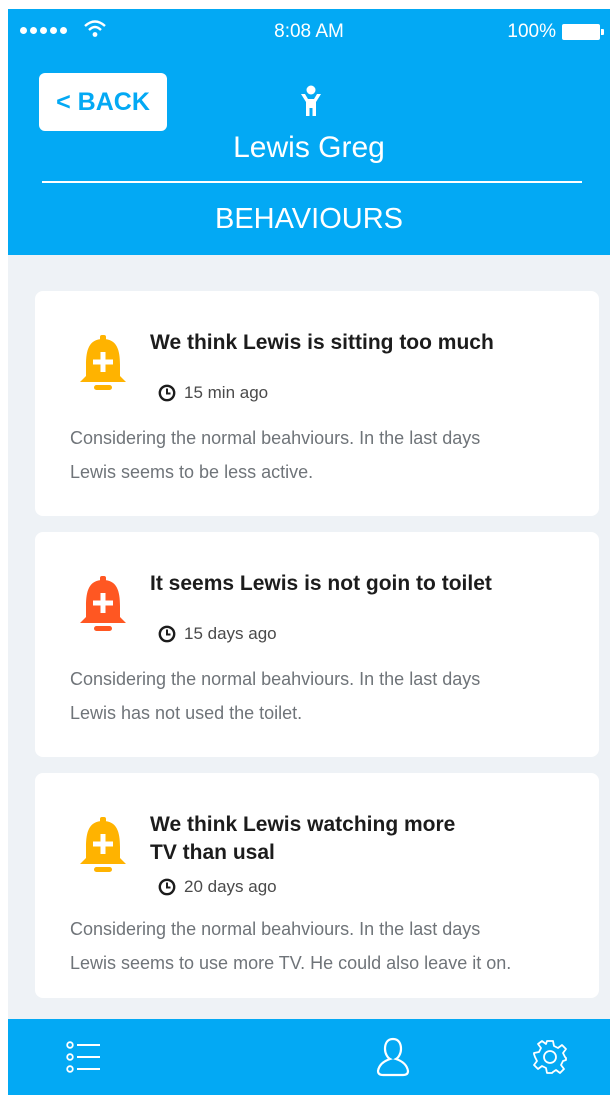 This screenshot has height=1095, width=610. I want to click on card-timestamp: 15 days ago, so click(217, 634).